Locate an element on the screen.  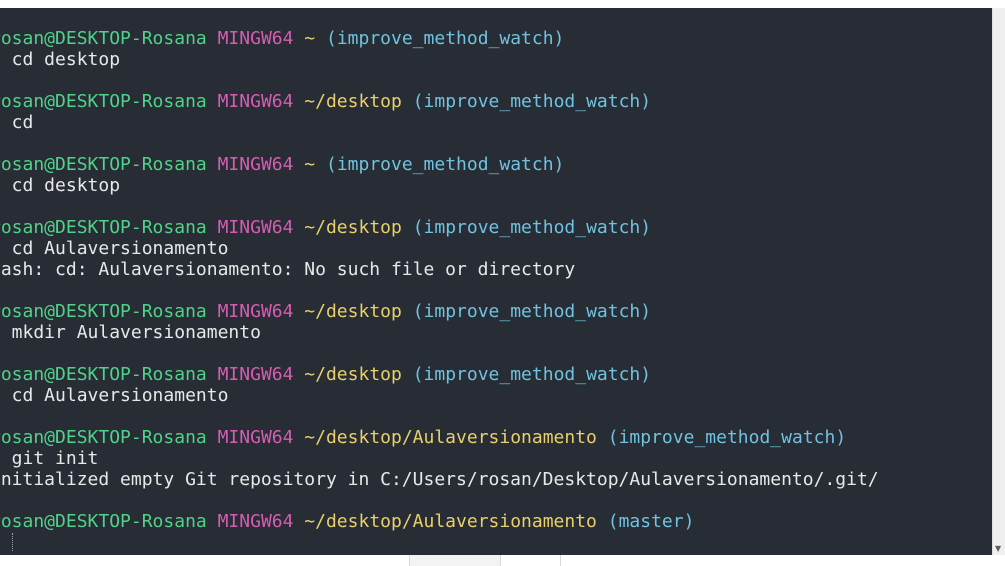
command-line: $ git init is located at coordinates (439, 458).